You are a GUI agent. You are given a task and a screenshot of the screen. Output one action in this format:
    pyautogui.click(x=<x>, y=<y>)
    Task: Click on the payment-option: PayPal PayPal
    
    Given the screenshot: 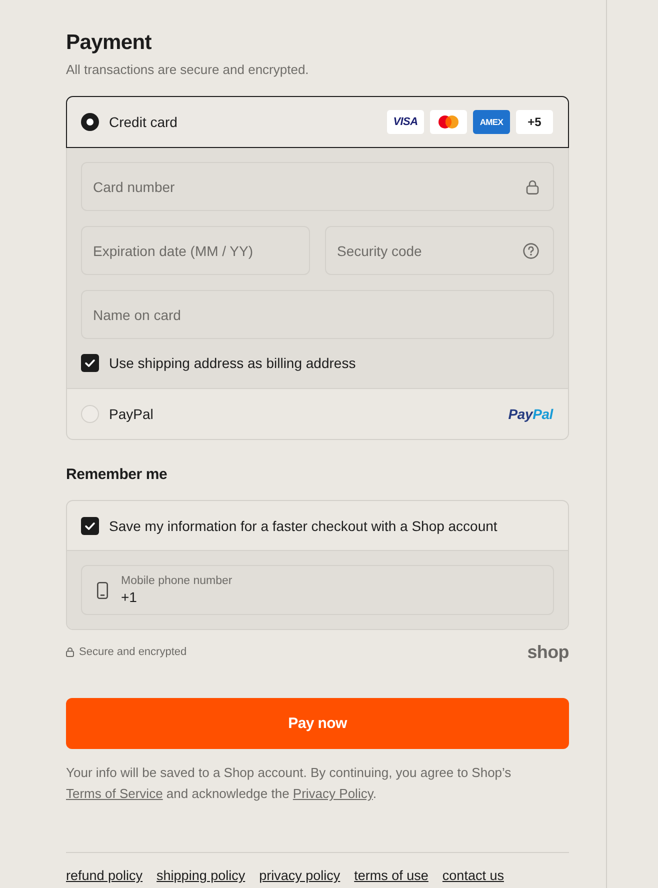 What is the action you would take?
    pyautogui.click(x=317, y=414)
    